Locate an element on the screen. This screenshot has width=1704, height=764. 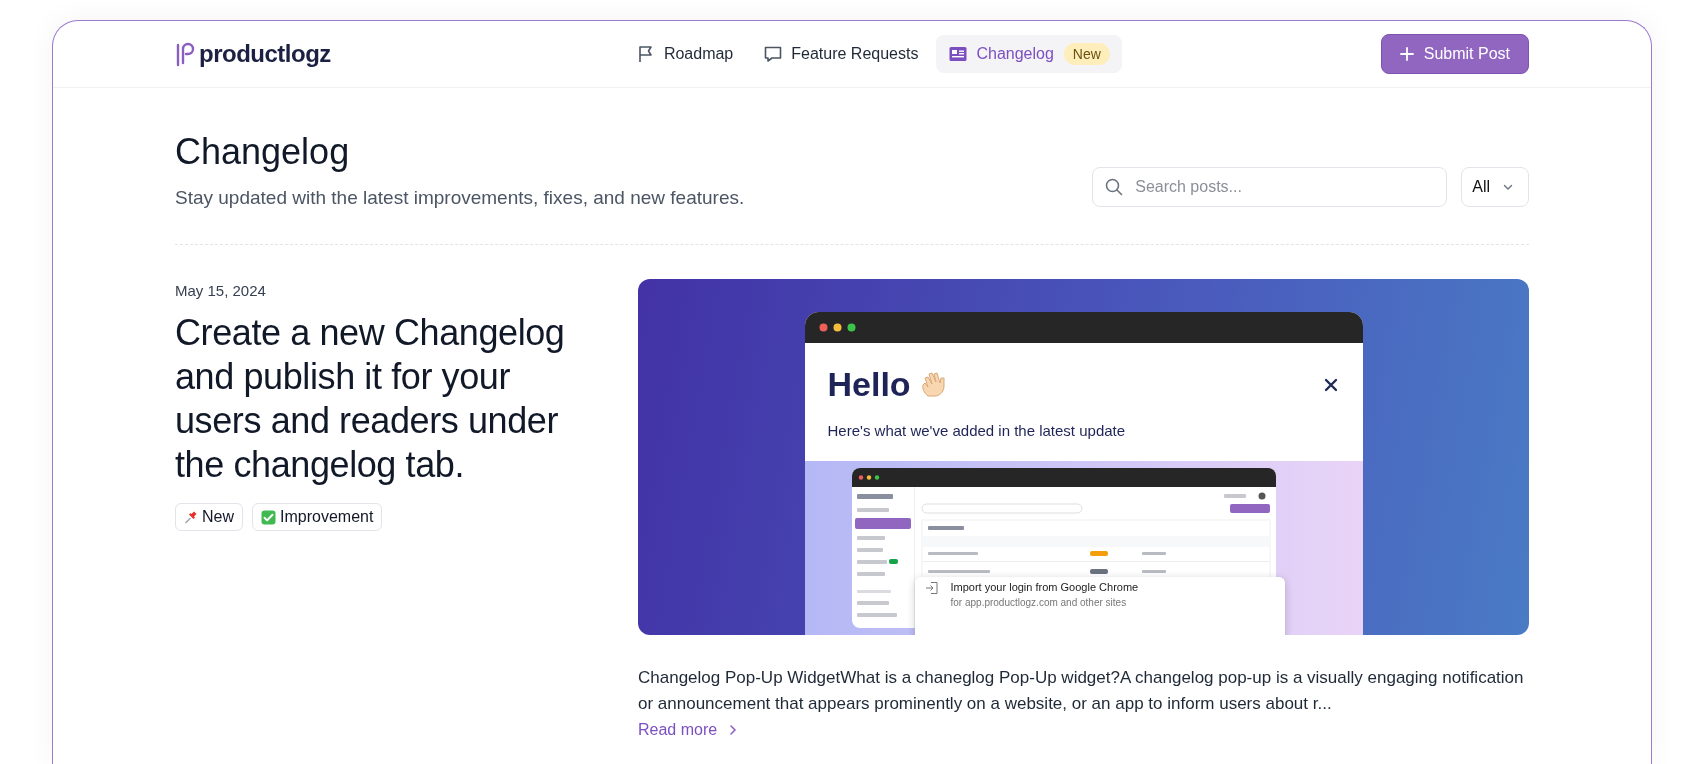
popup-heading: Hello is located at coordinates (869, 384).